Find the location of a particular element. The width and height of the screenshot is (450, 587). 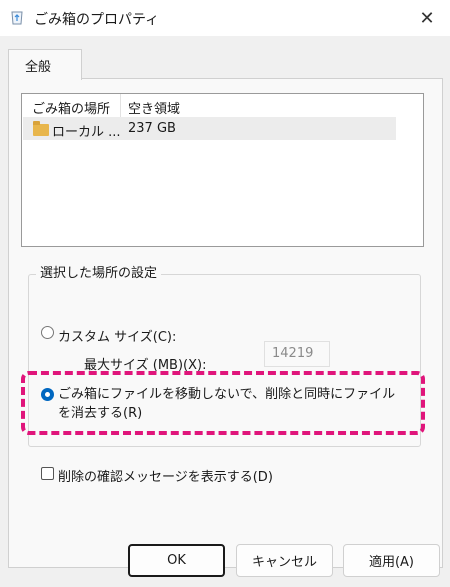

close-icon: ✕ is located at coordinates (427, 18).